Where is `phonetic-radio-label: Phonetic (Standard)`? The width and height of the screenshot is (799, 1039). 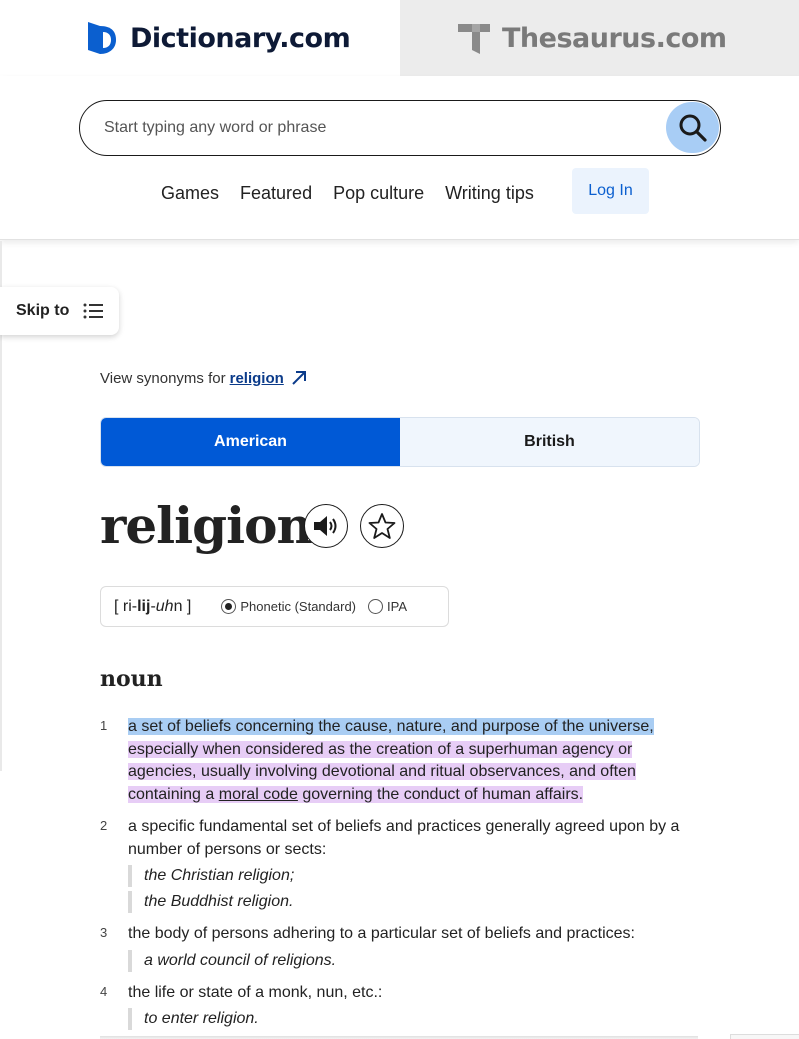
phonetic-radio-label: Phonetic (Standard) is located at coordinates (298, 606).